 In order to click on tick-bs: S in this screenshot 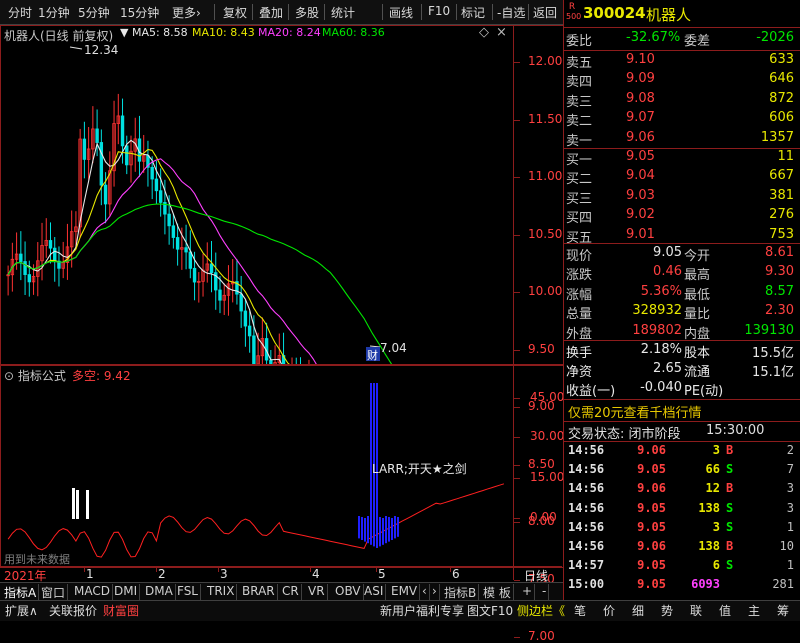, I will do `click(729, 469)`.